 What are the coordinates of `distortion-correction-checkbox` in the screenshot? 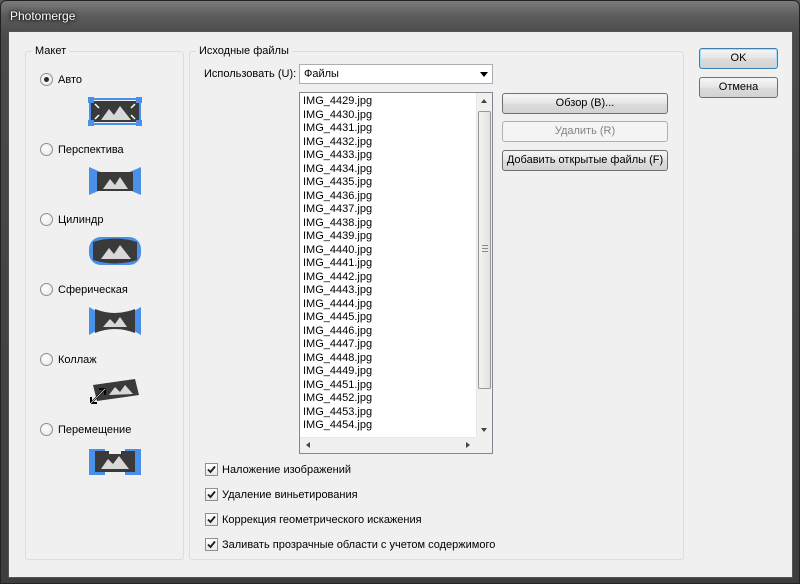 It's located at (211, 519).